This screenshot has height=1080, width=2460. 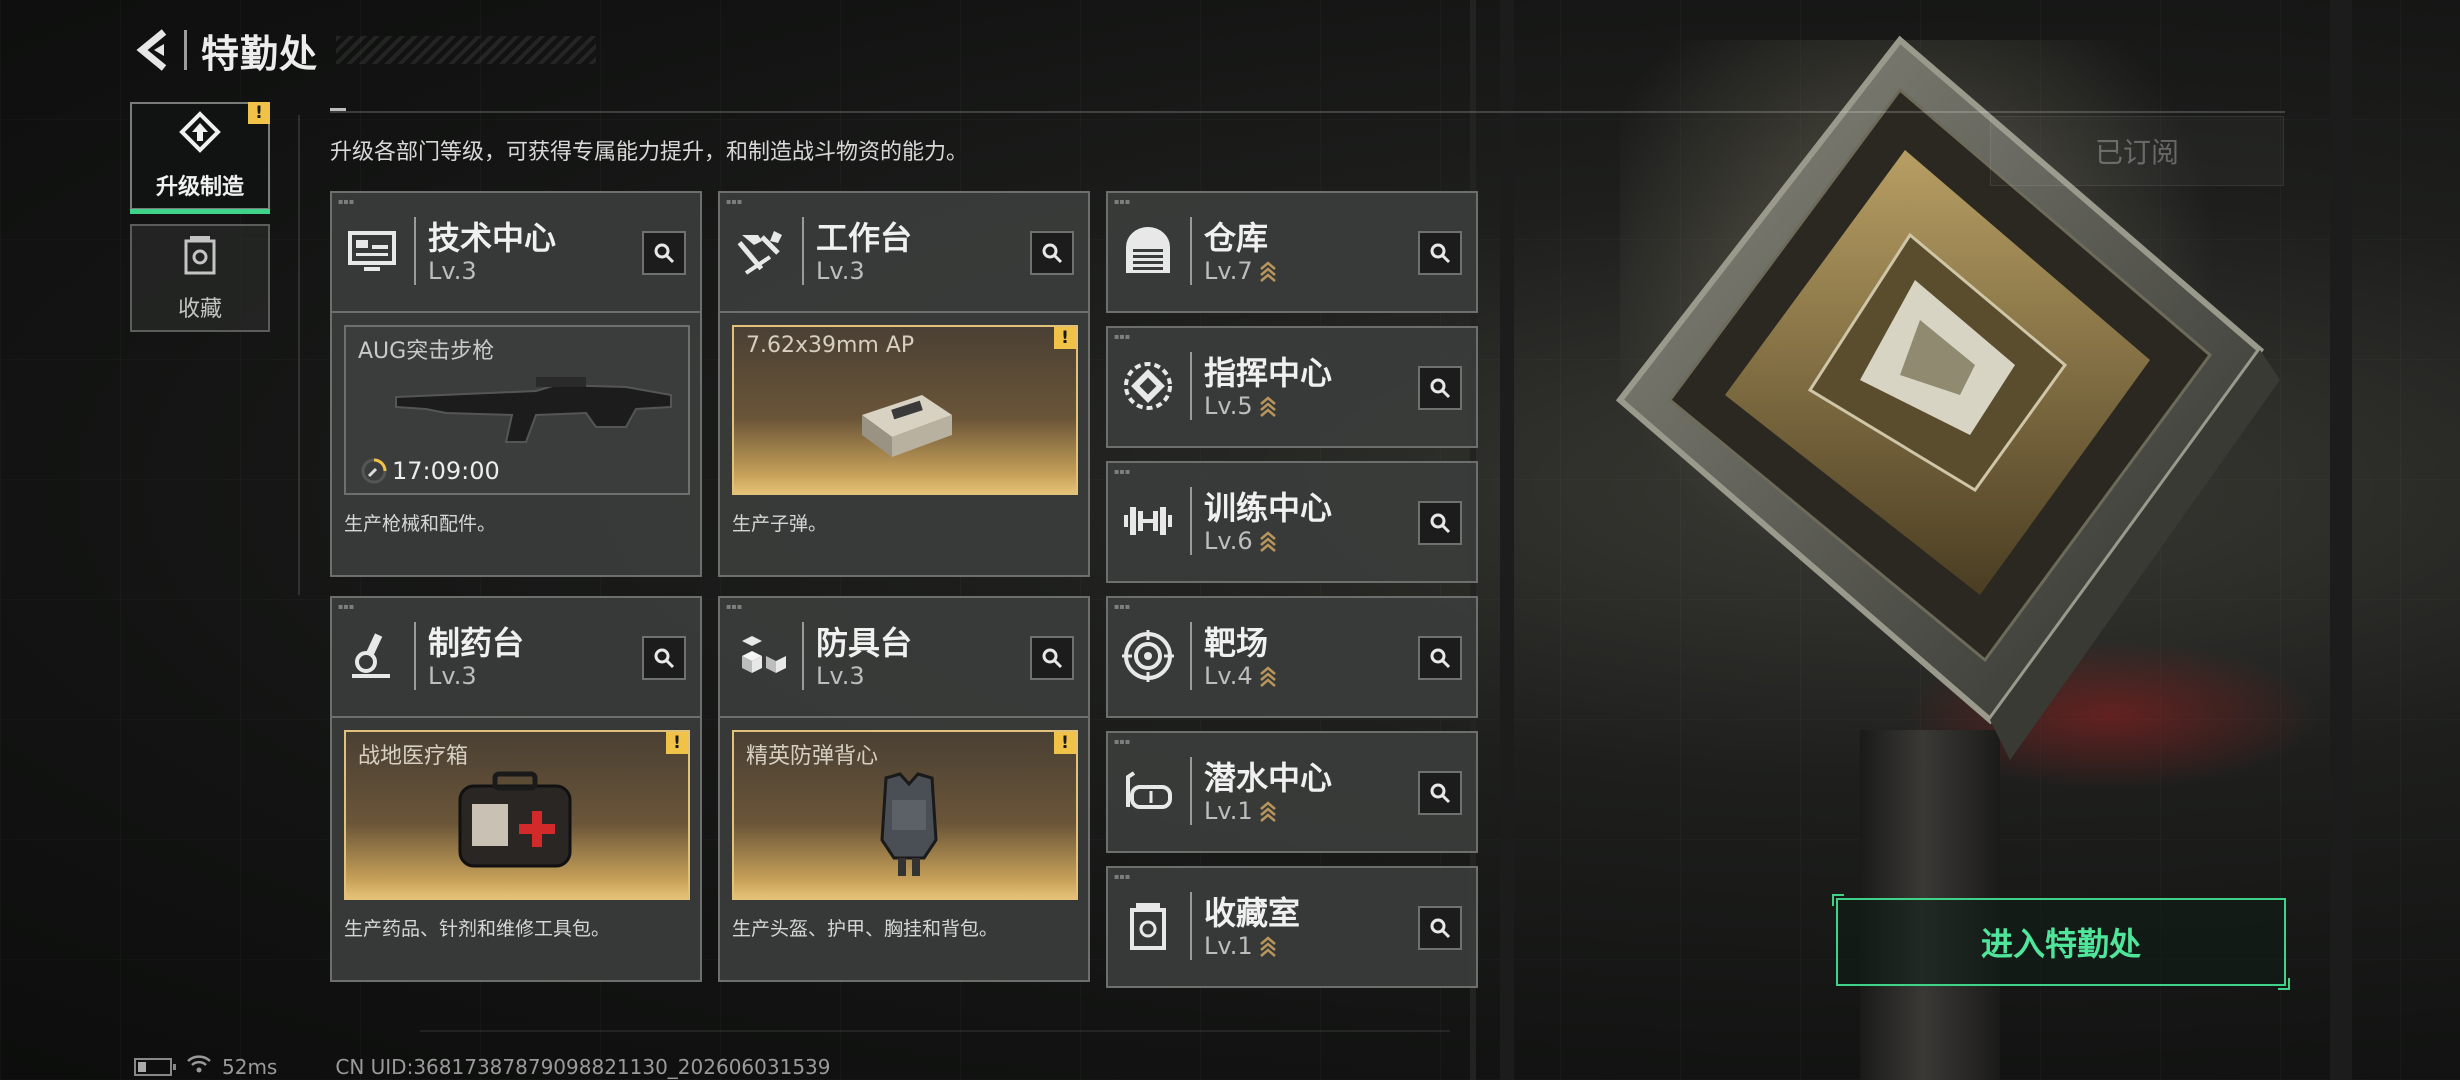 What do you see at coordinates (420, 524) in the screenshot?
I see `production-description: 生产枪械和配件。` at bounding box center [420, 524].